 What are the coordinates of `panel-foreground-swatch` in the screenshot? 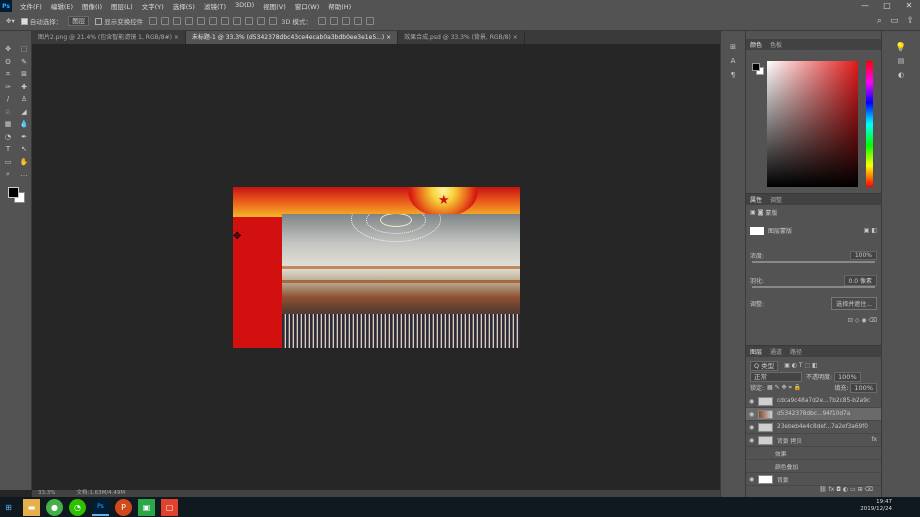 It's located at (756, 67).